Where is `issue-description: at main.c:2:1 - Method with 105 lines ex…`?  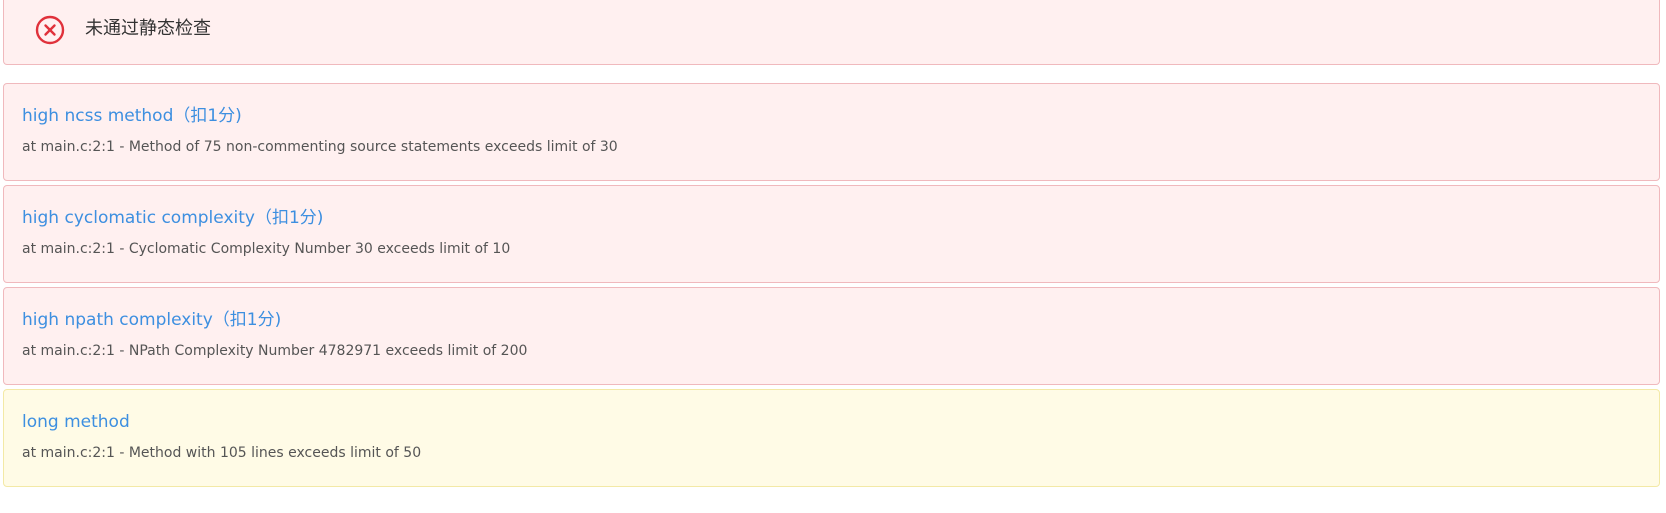 issue-description: at main.c:2:1 - Method with 105 lines ex… is located at coordinates (222, 453).